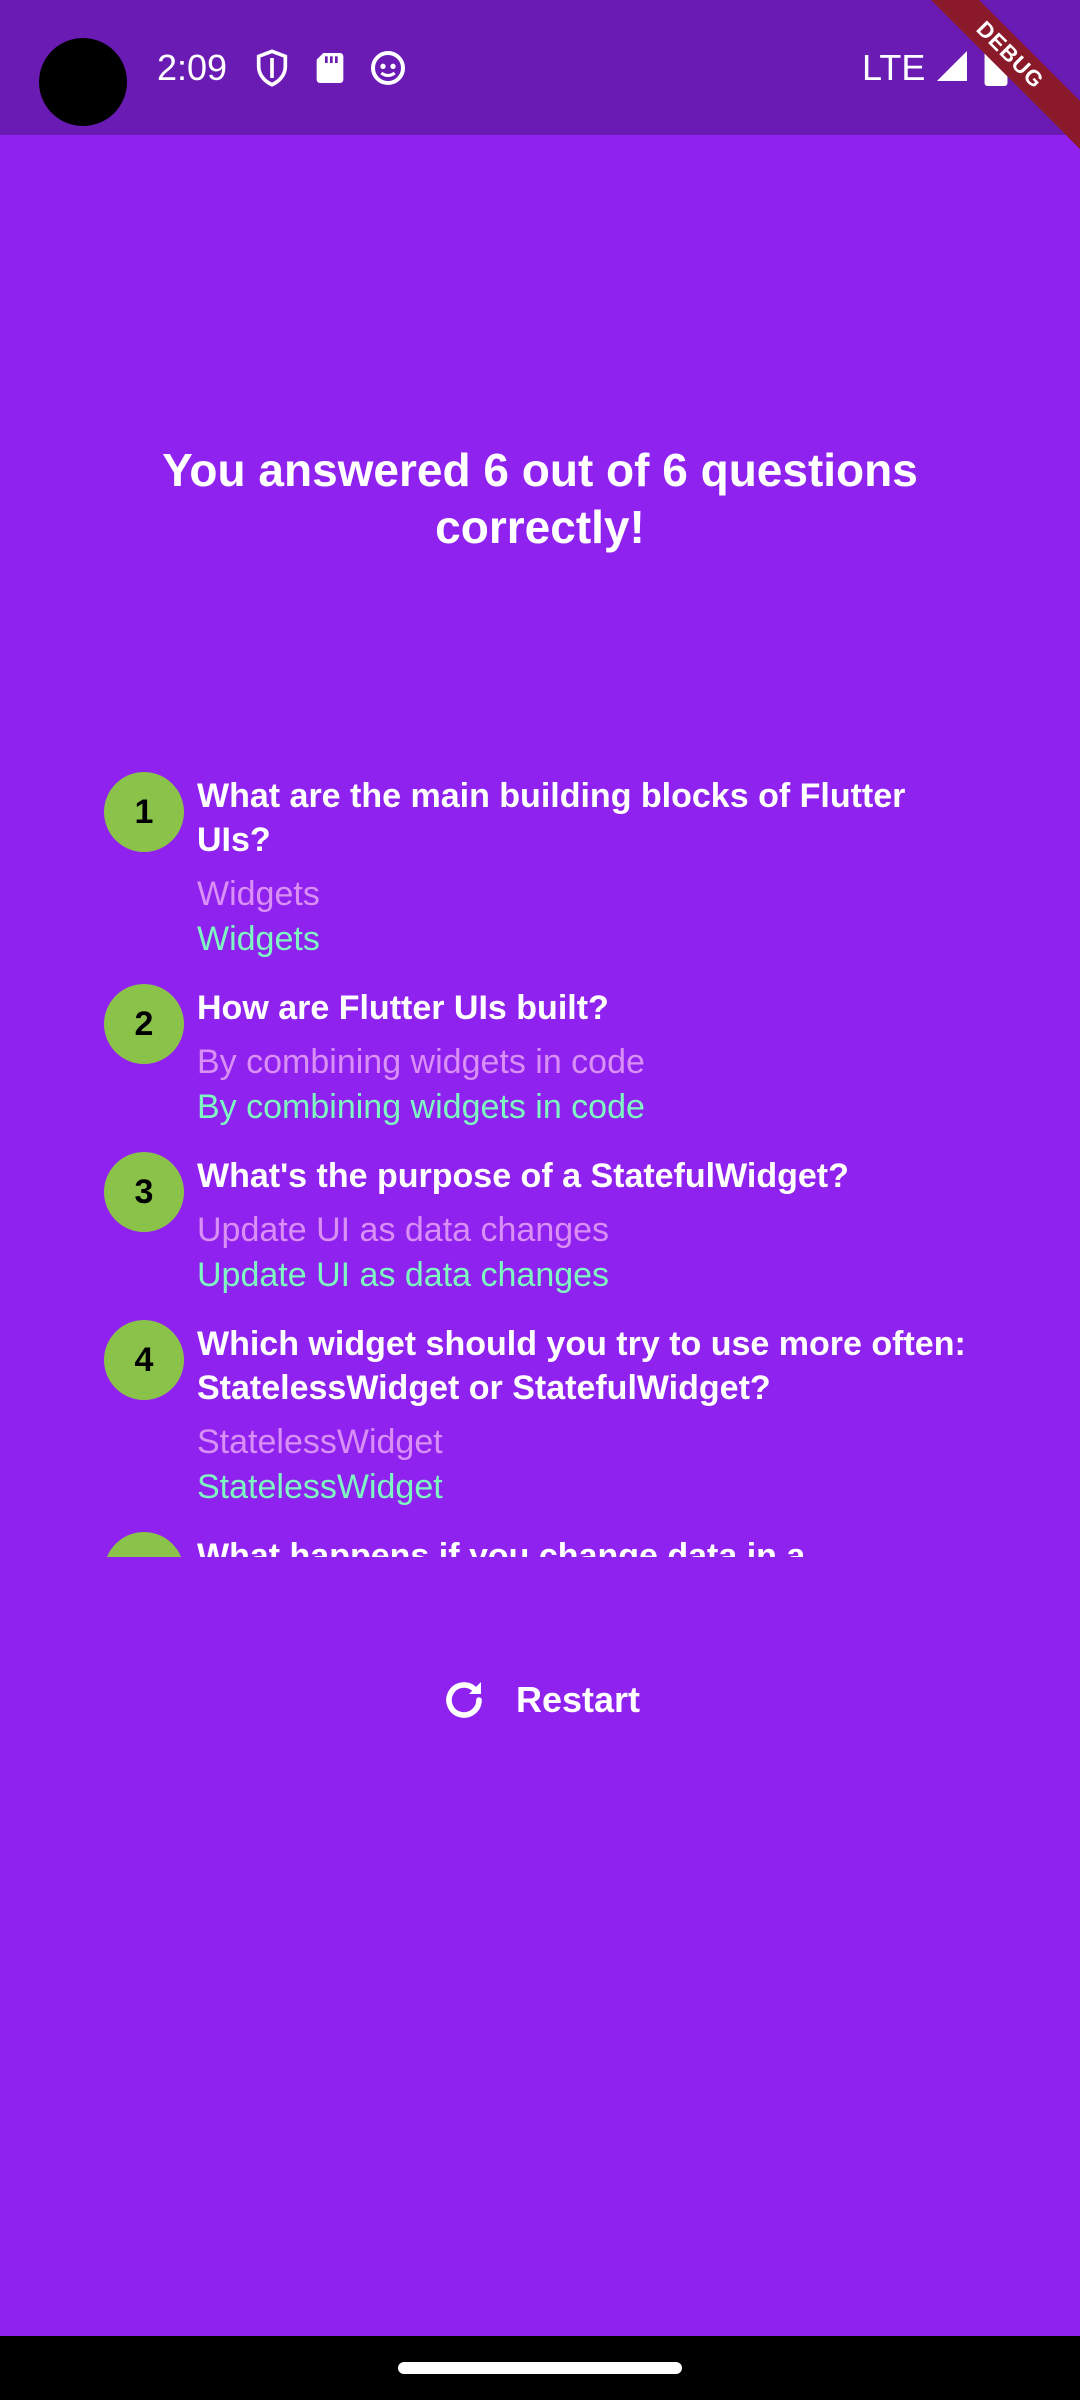 The image size is (1080, 2400). What do you see at coordinates (320, 1442) in the screenshot?
I see `user-answer: StatelessWidget` at bounding box center [320, 1442].